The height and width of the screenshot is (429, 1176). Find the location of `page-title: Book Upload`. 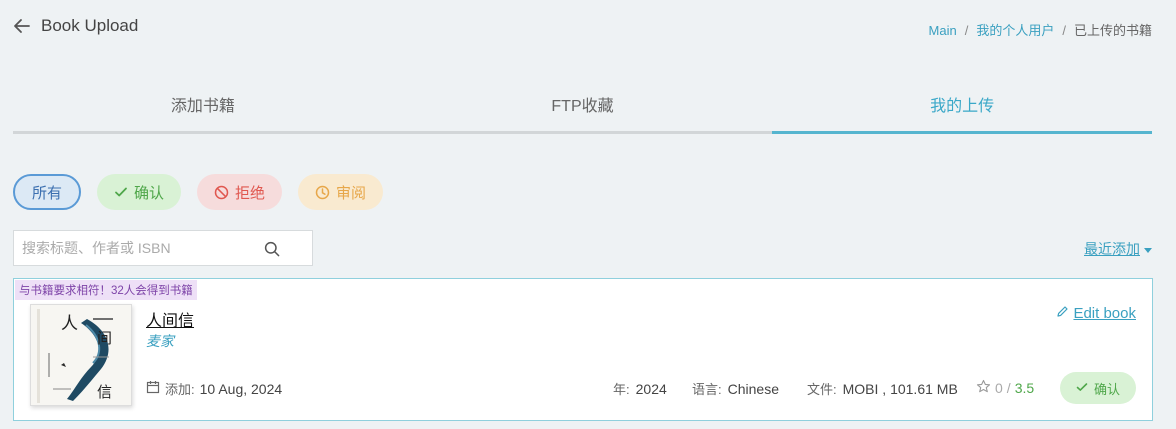

page-title: Book Upload is located at coordinates (90, 25).